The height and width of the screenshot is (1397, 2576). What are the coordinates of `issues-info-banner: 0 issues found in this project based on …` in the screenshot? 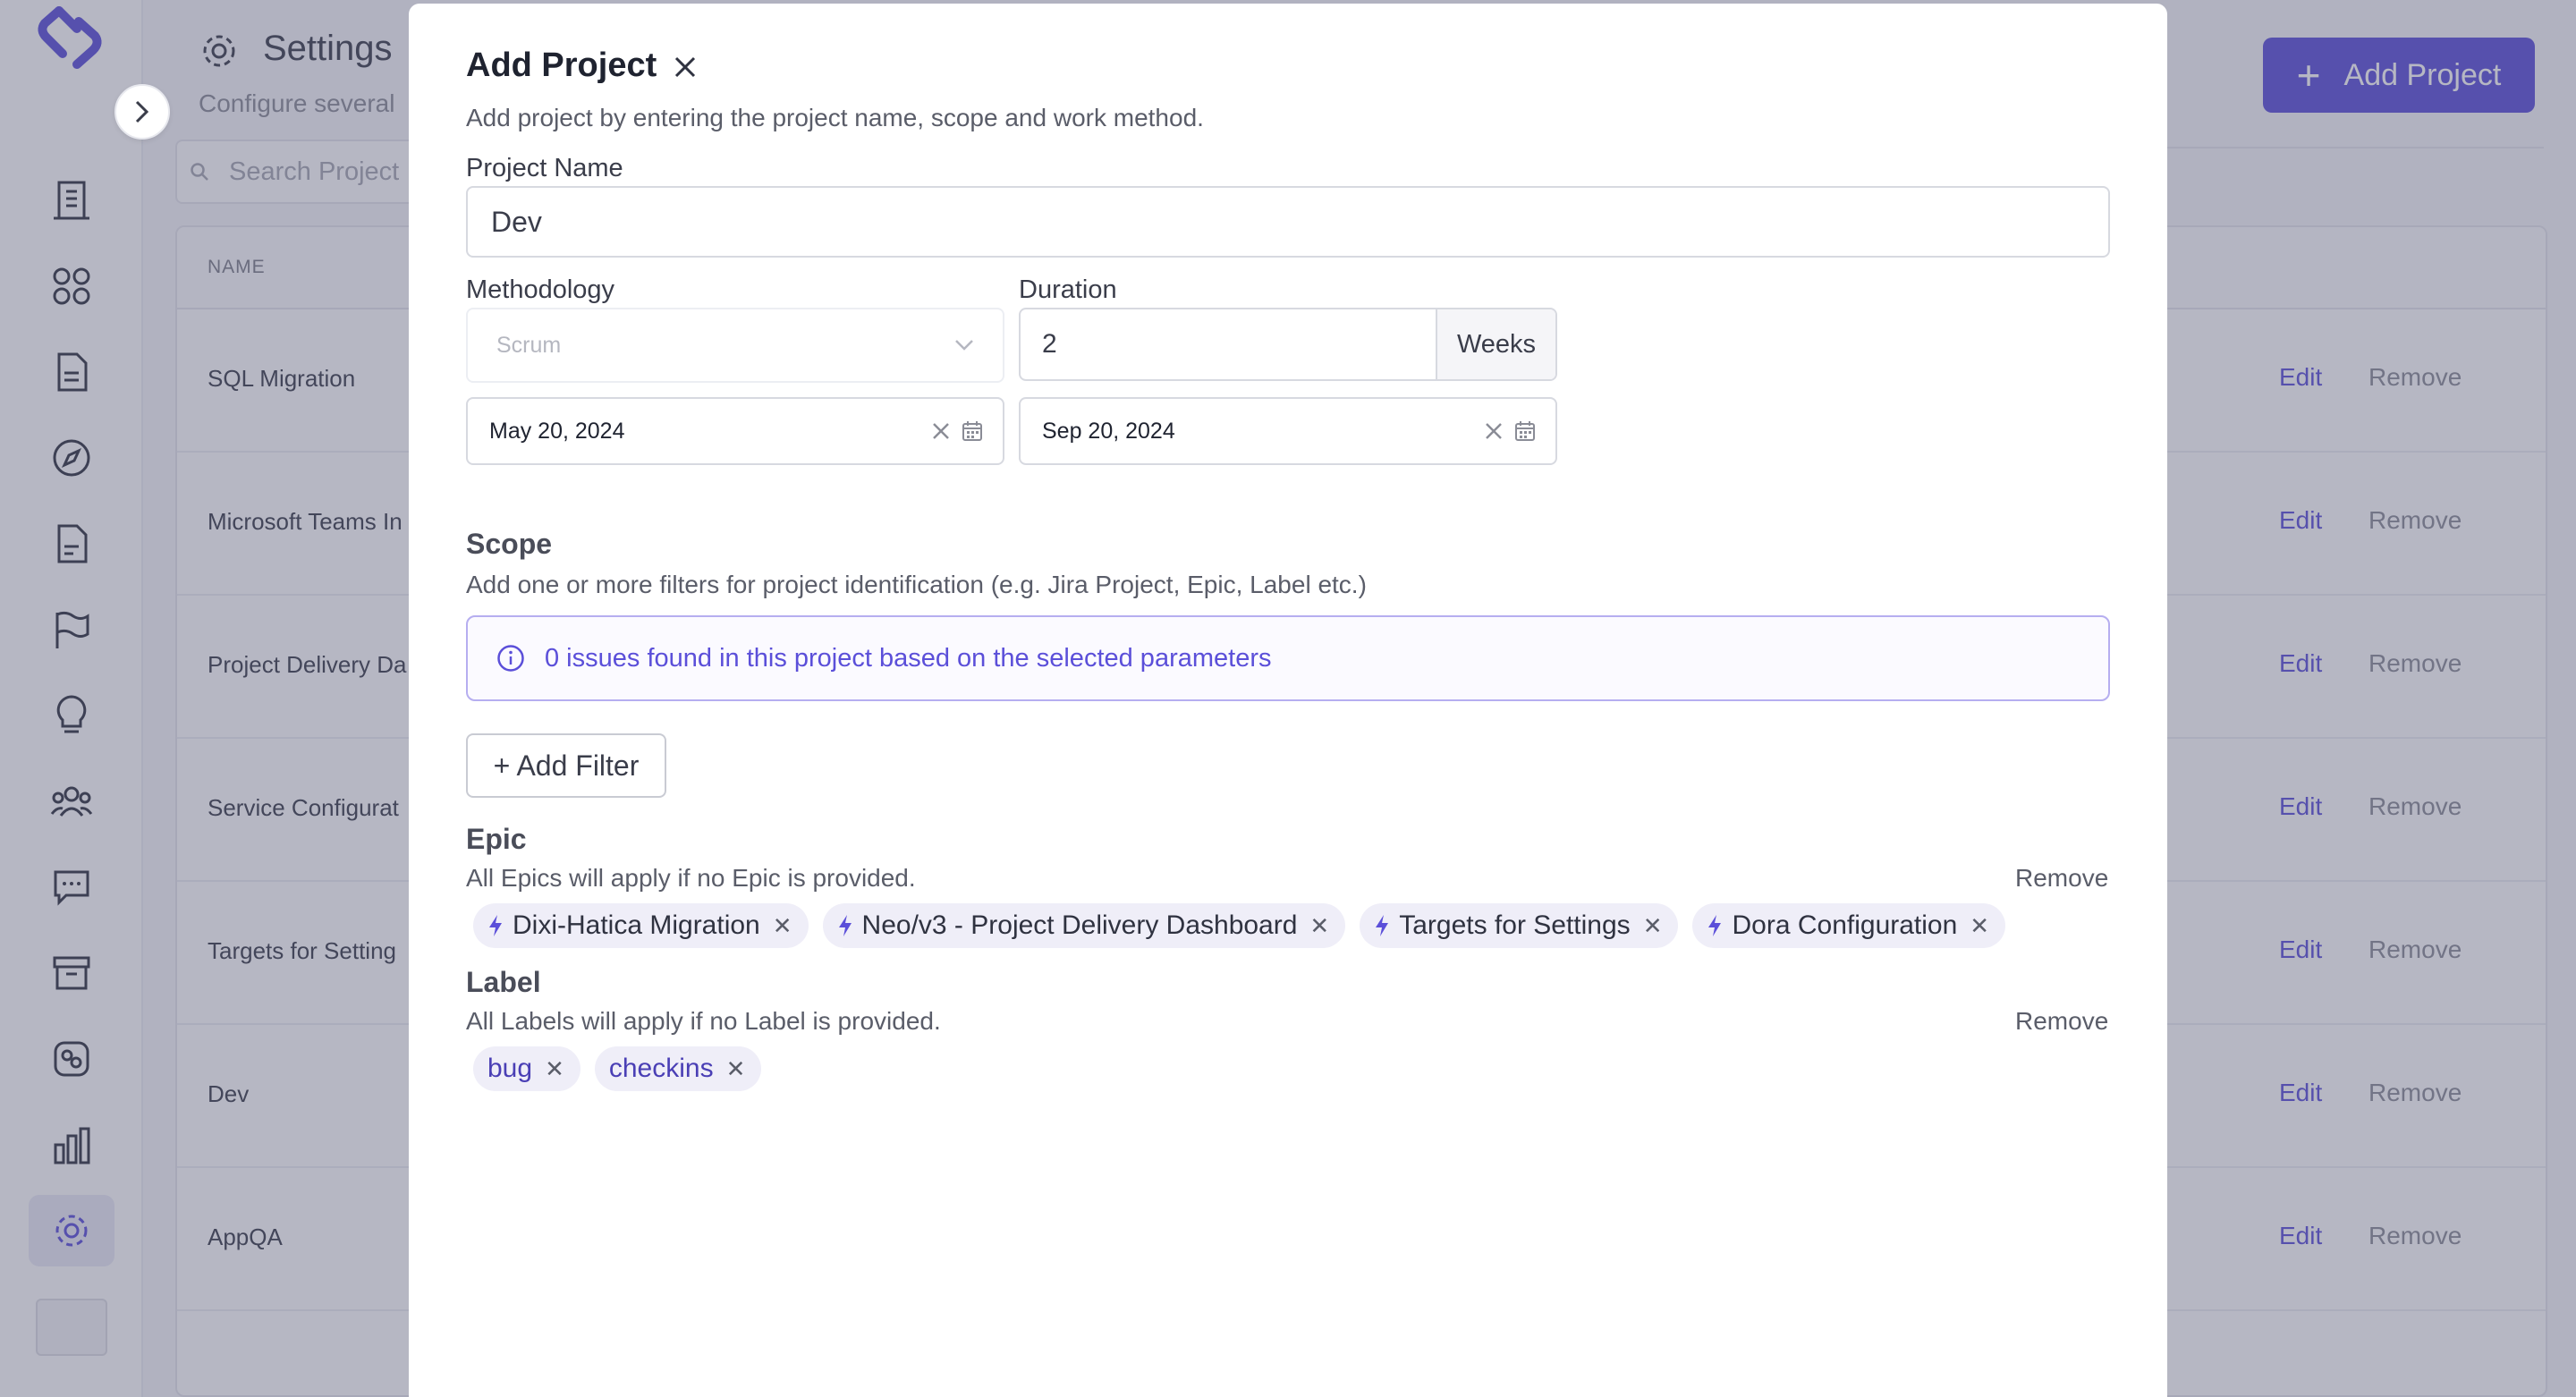 It's located at (1288, 658).